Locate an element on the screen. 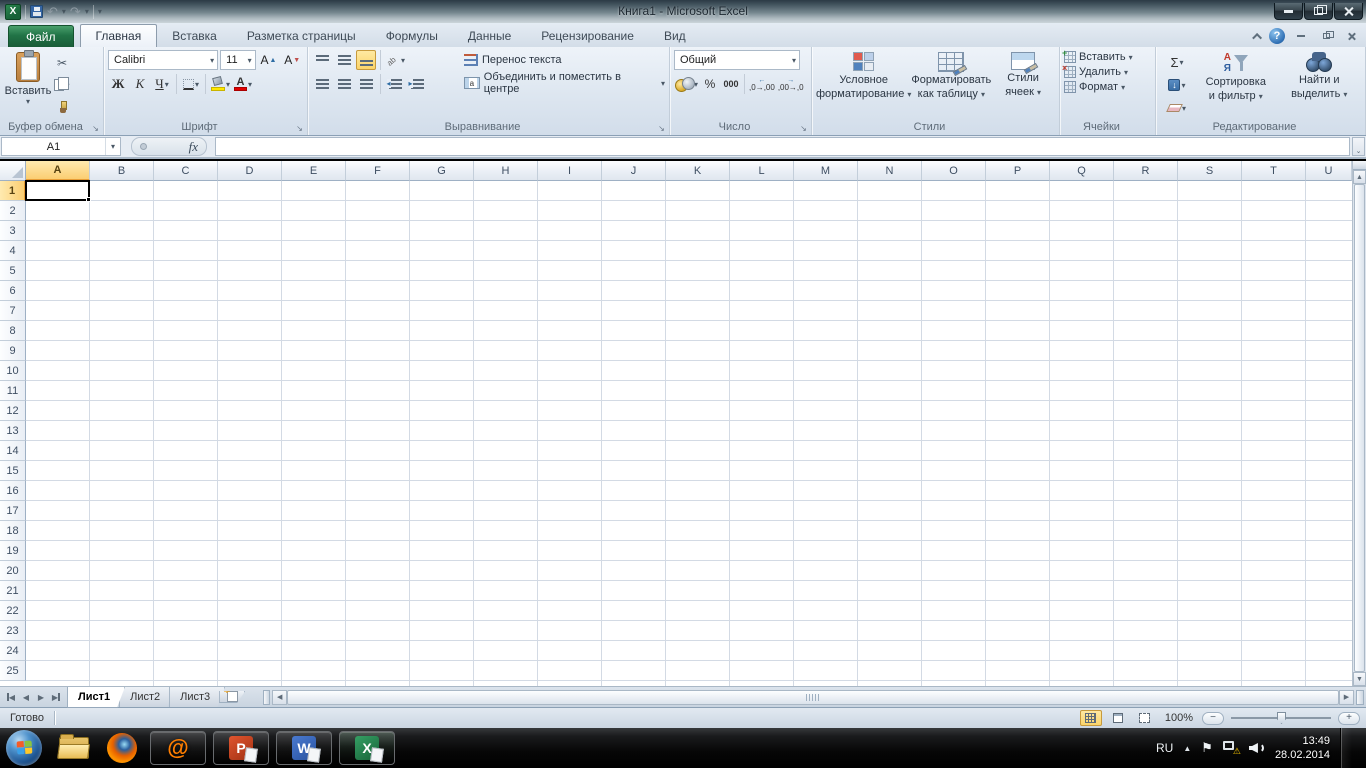 Image resolution: width=1366 pixels, height=768 pixels. firefox-taskbar-button is located at coordinates (122, 748).